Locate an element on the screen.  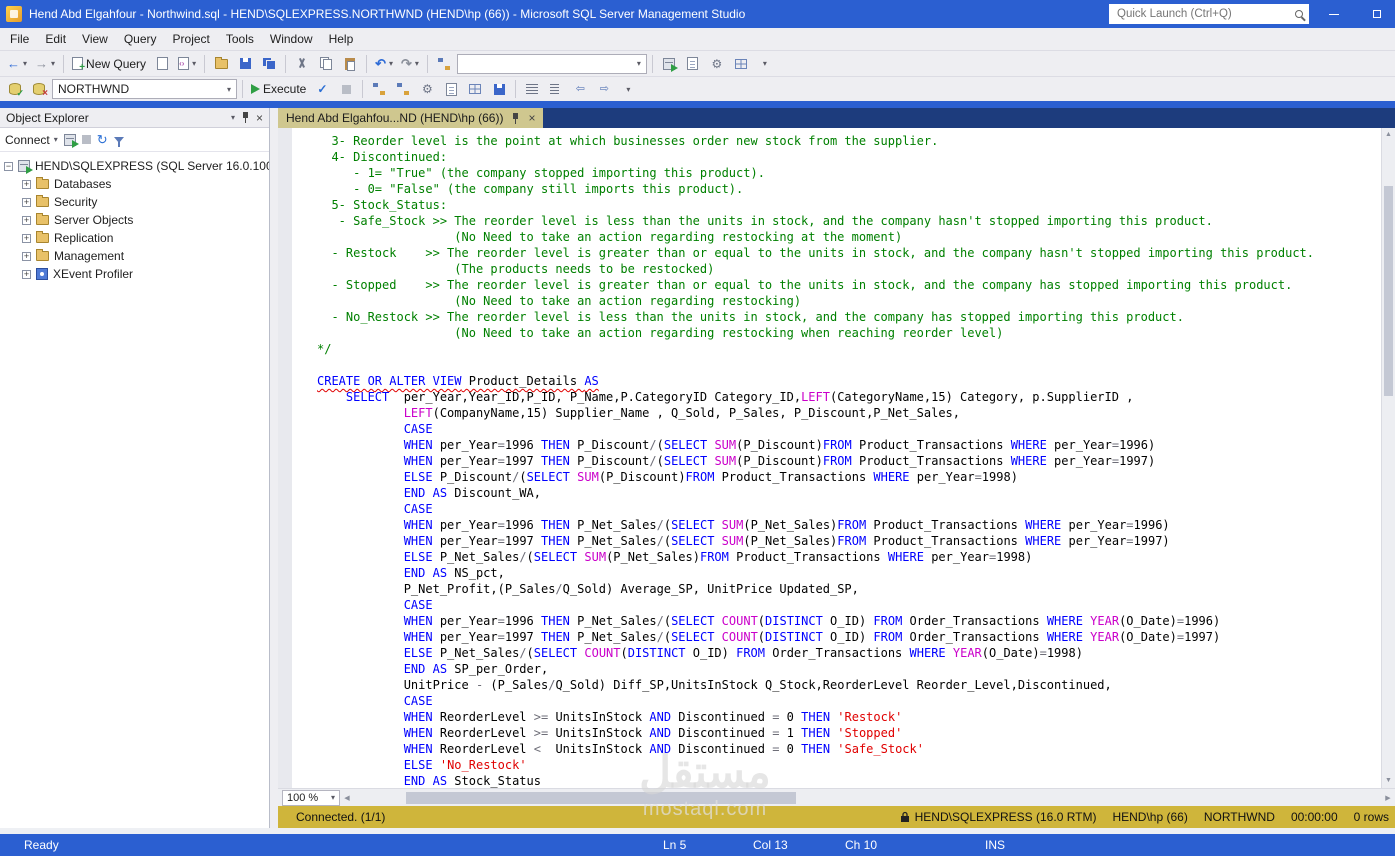
menu-item-window: Window is located at coordinates (291, 39).